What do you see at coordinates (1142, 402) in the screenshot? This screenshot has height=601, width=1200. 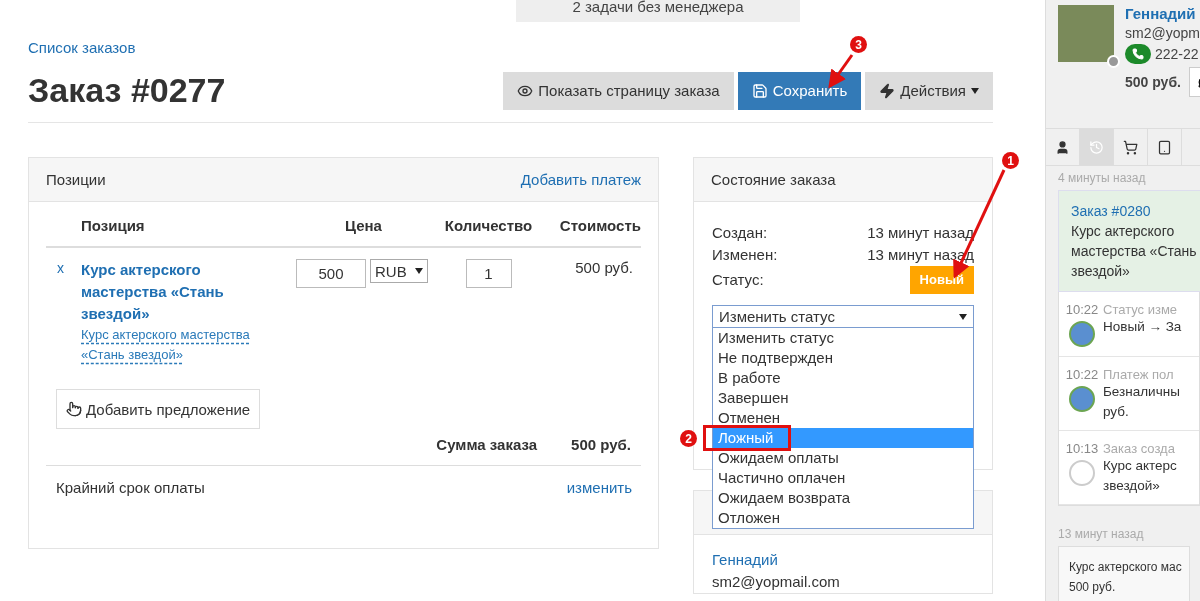 I see `event-text: Безналичны руб.` at bounding box center [1142, 402].